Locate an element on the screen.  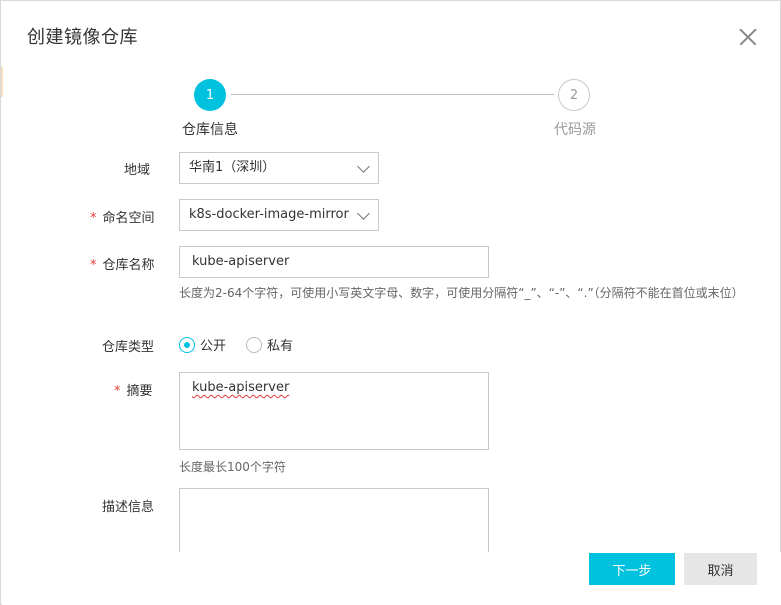
repo-name-label: * 仓库名称 is located at coordinates (122, 265).